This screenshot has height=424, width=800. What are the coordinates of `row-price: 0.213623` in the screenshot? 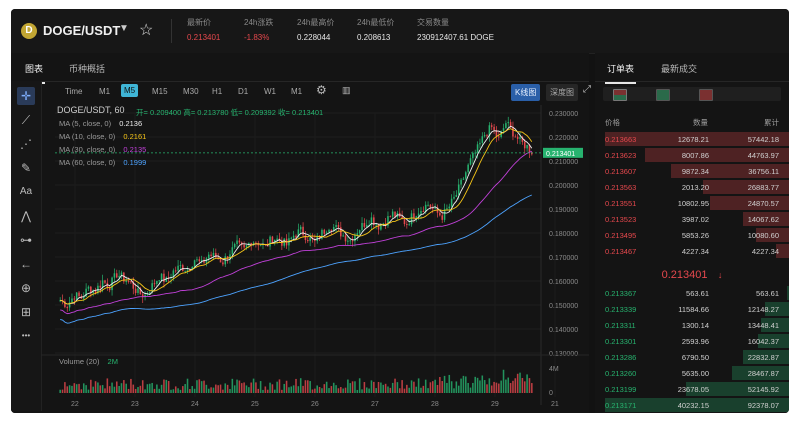 It's located at (621, 155).